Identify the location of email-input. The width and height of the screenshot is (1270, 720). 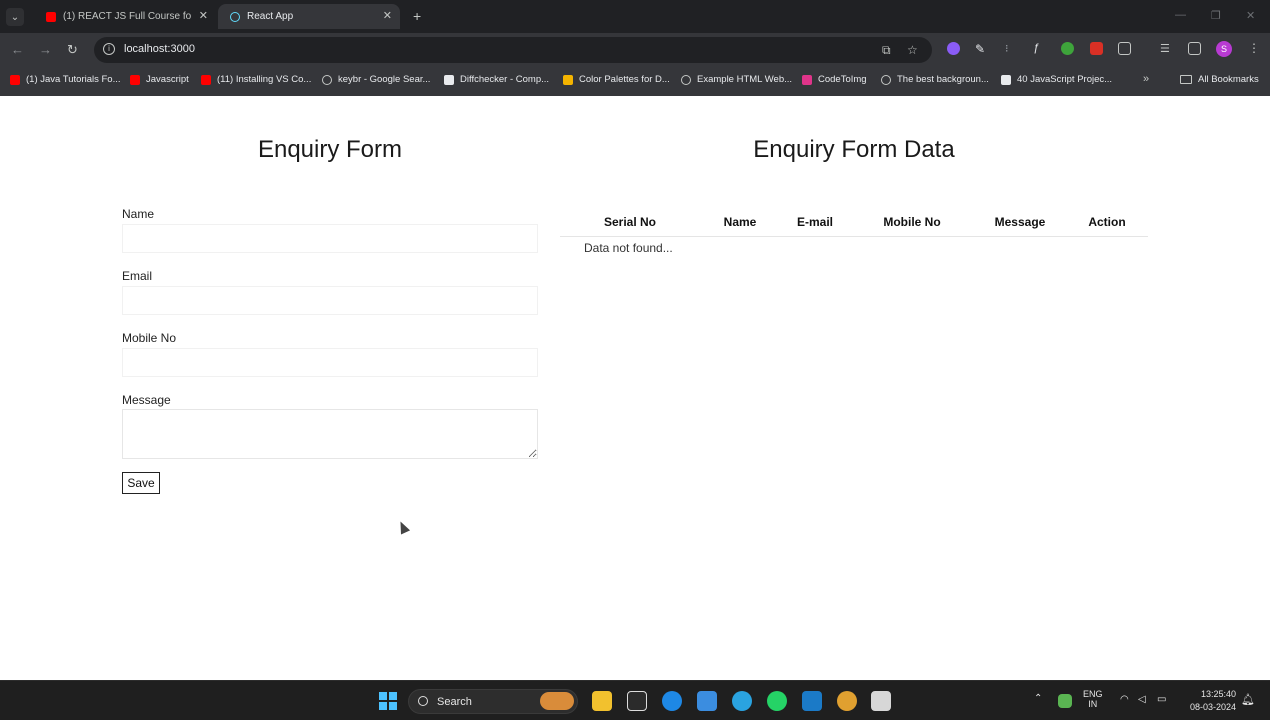
(330, 300).